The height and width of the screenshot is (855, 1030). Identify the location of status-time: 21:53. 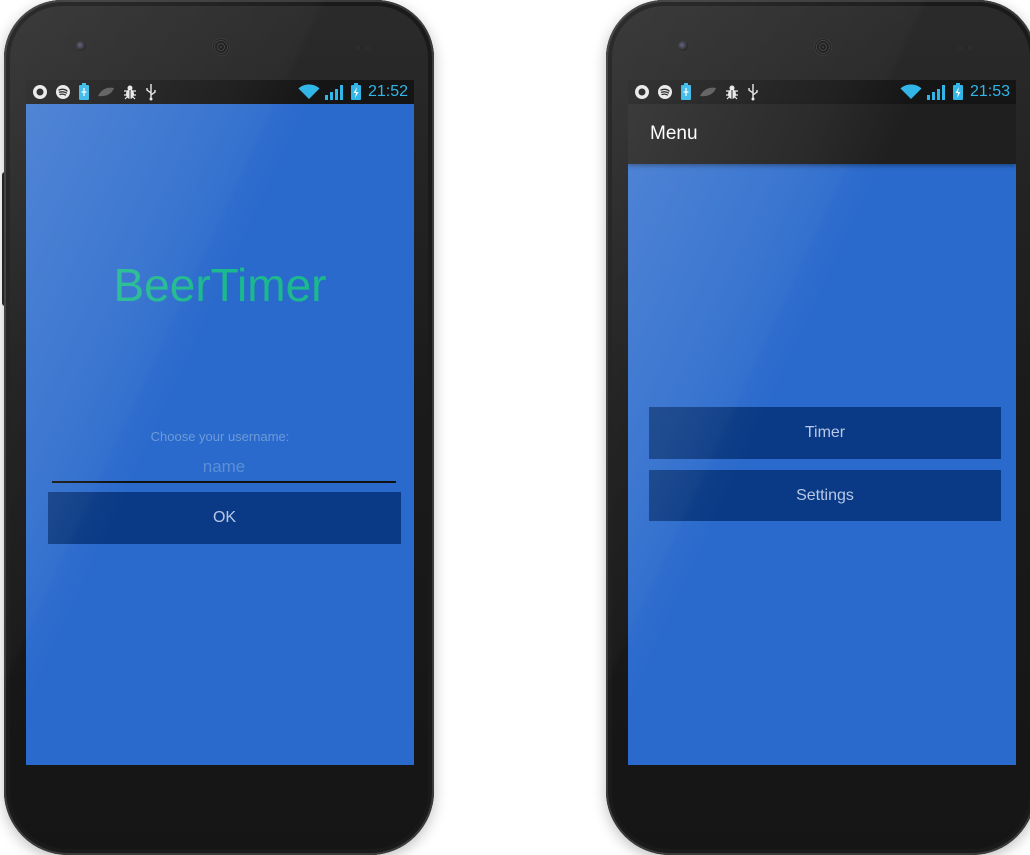
(989, 91).